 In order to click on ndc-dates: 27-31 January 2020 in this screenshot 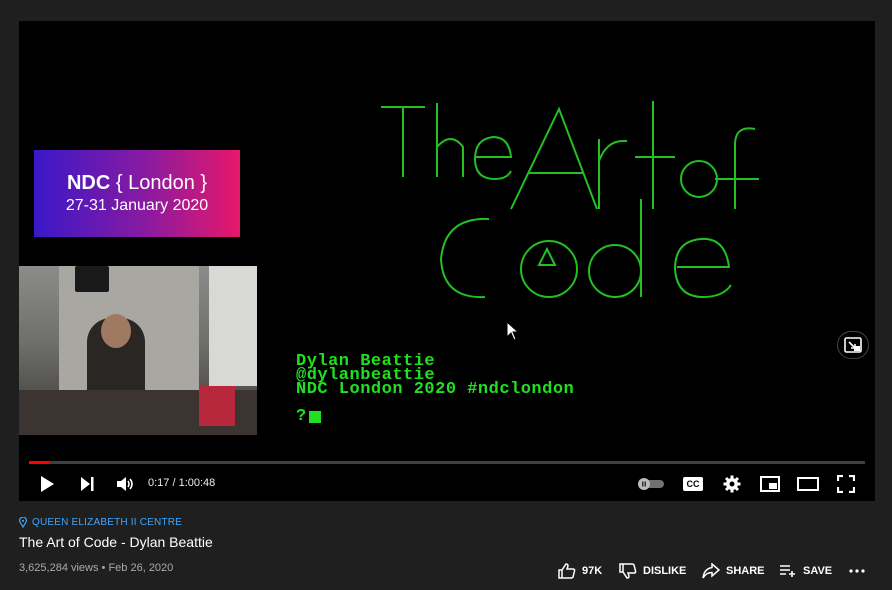, I will do `click(137, 205)`.